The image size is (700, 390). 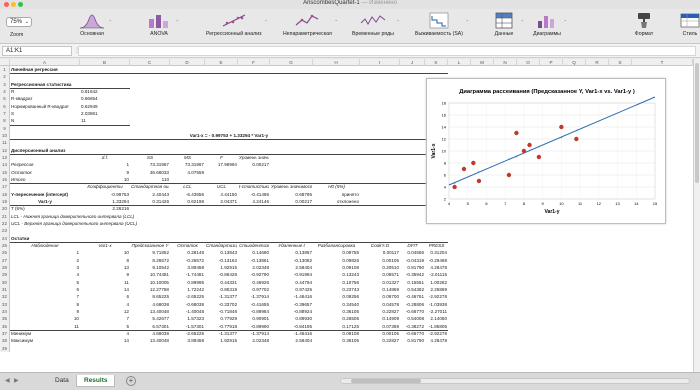 What do you see at coordinates (412, 260) in the screenshot?
I see `table-cell: -0.04319` at bounding box center [412, 260].